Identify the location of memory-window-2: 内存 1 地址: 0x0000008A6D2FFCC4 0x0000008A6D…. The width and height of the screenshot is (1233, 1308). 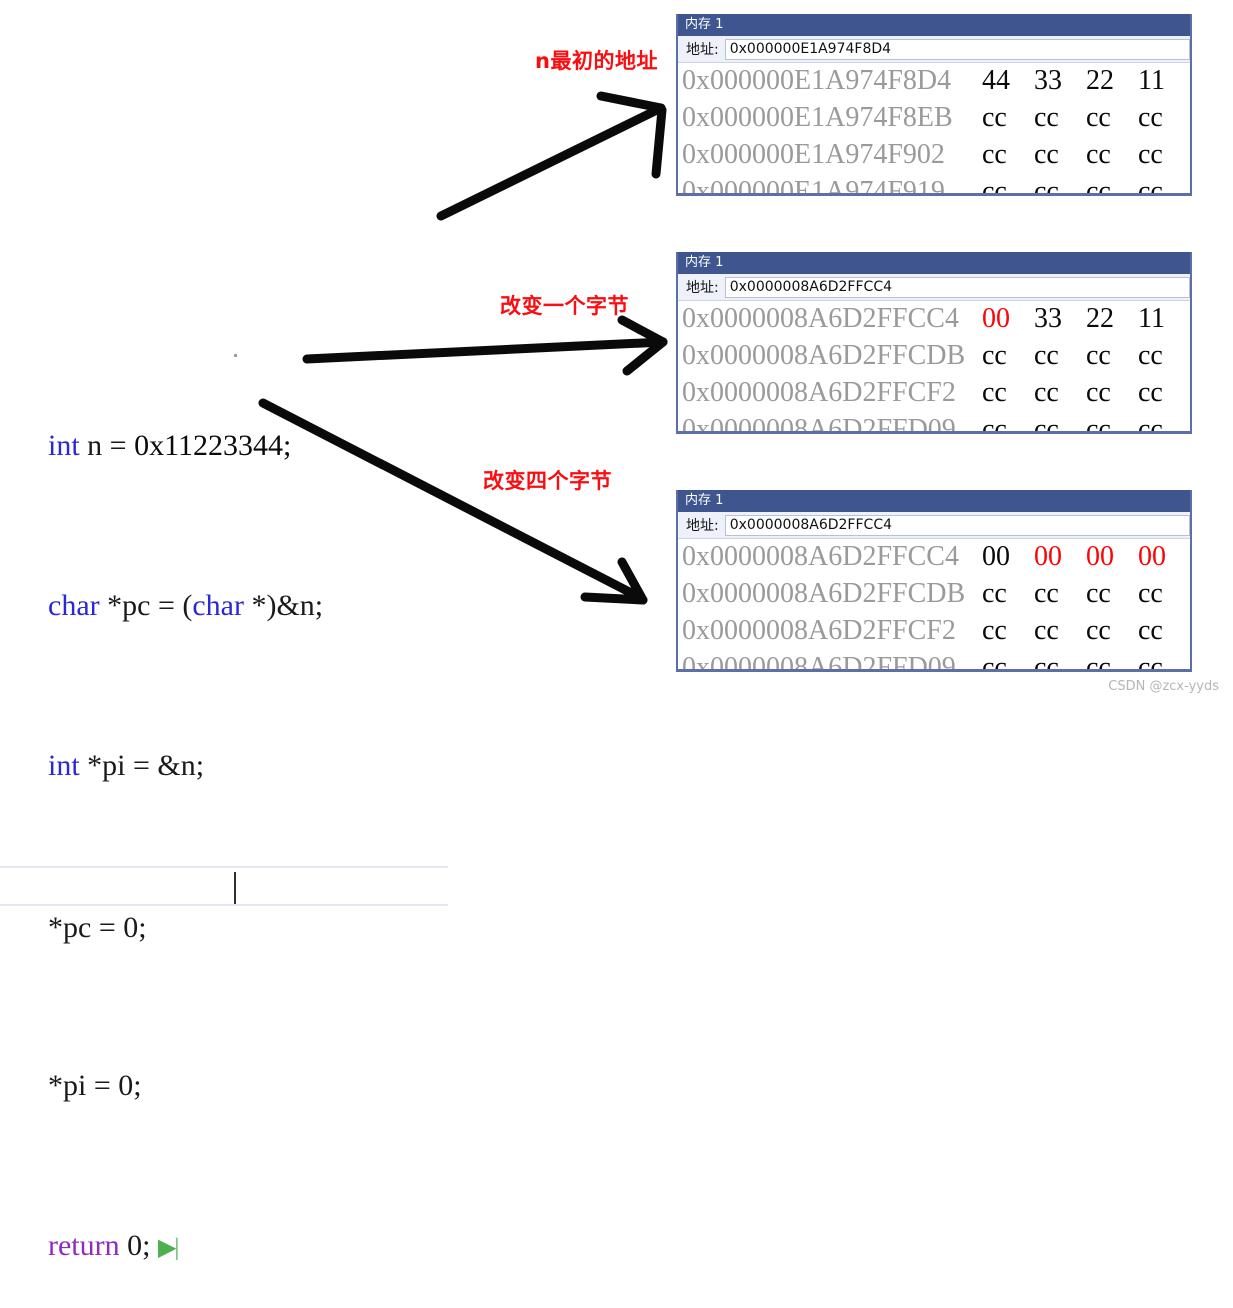
(934, 343).